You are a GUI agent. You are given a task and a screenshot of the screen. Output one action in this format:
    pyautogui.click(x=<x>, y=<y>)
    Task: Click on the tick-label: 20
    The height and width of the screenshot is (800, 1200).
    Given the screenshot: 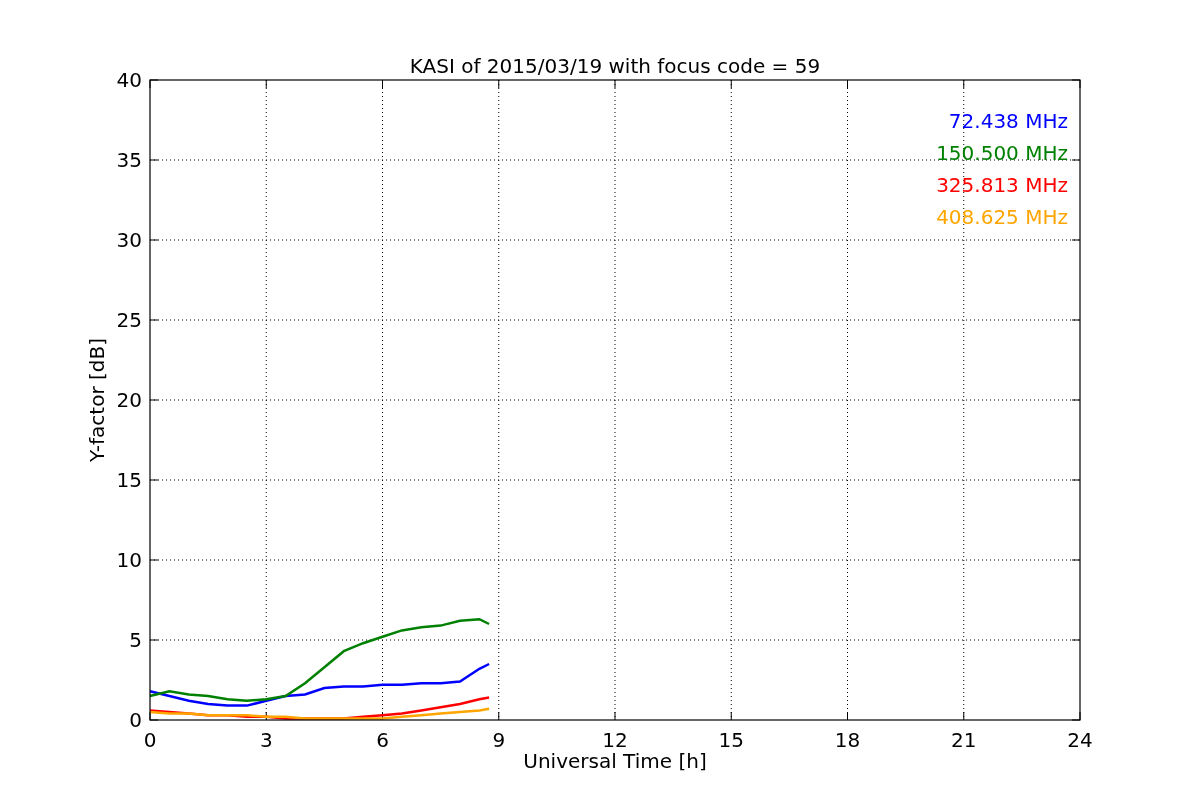 What is the action you would take?
    pyautogui.click(x=129, y=400)
    